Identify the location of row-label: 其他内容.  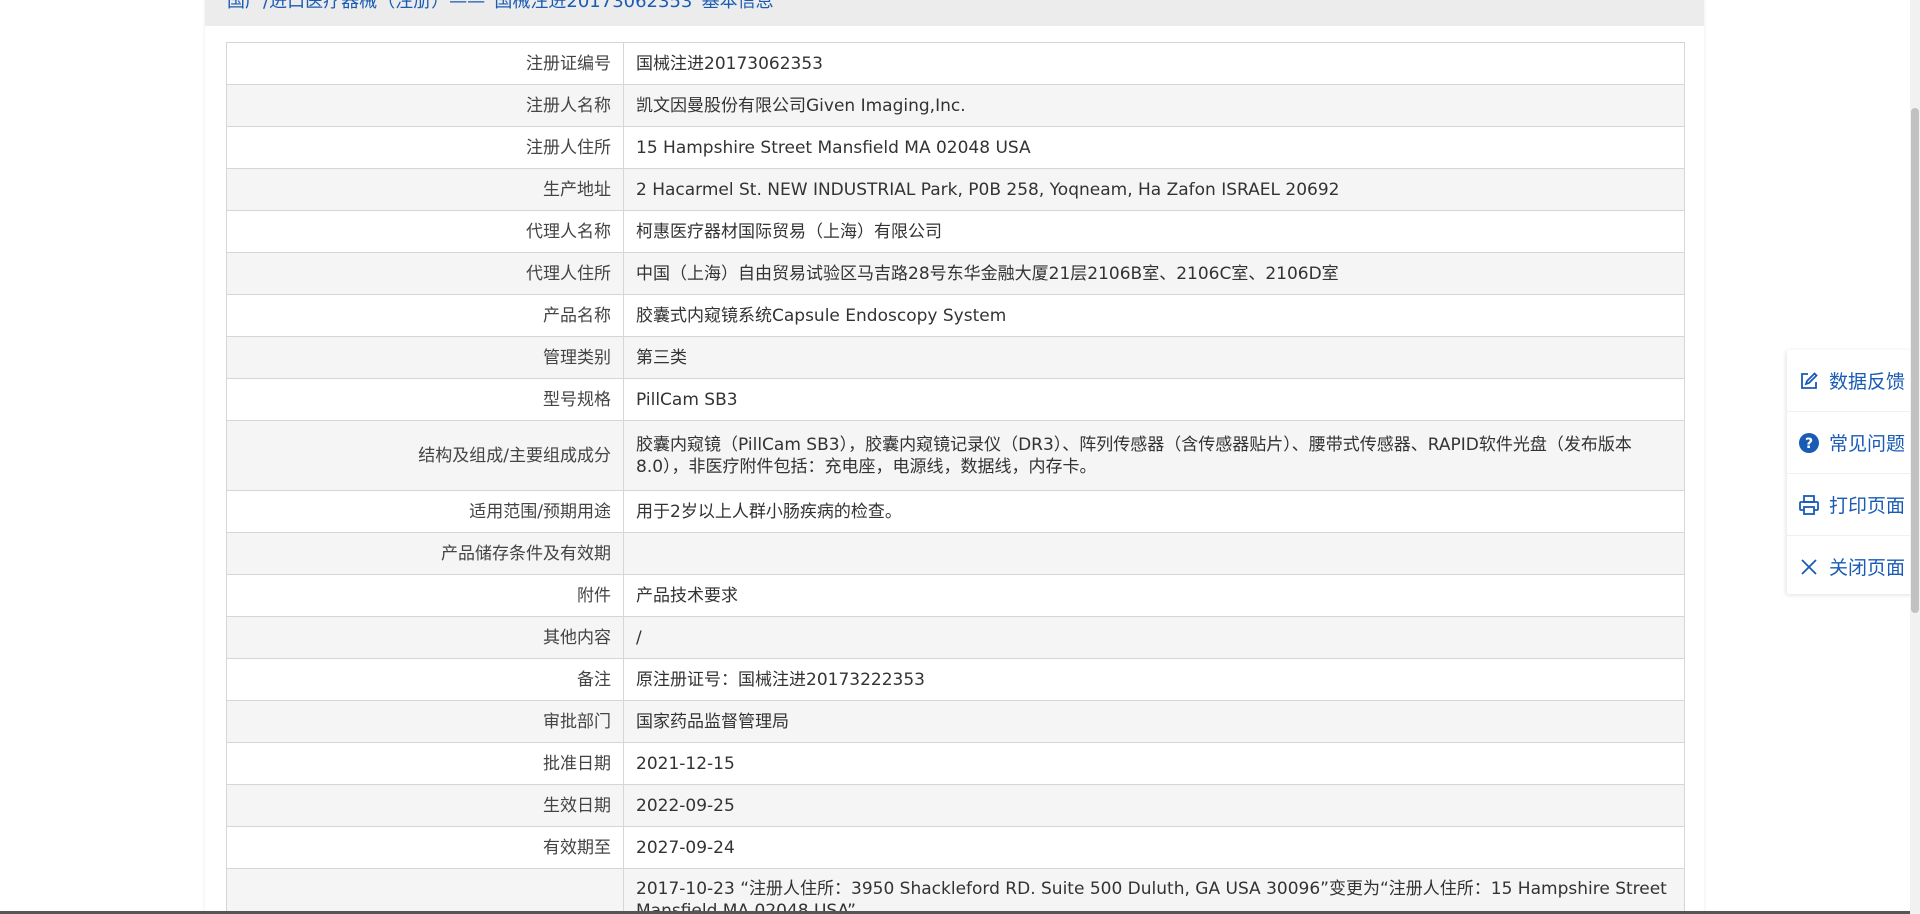
(425, 637).